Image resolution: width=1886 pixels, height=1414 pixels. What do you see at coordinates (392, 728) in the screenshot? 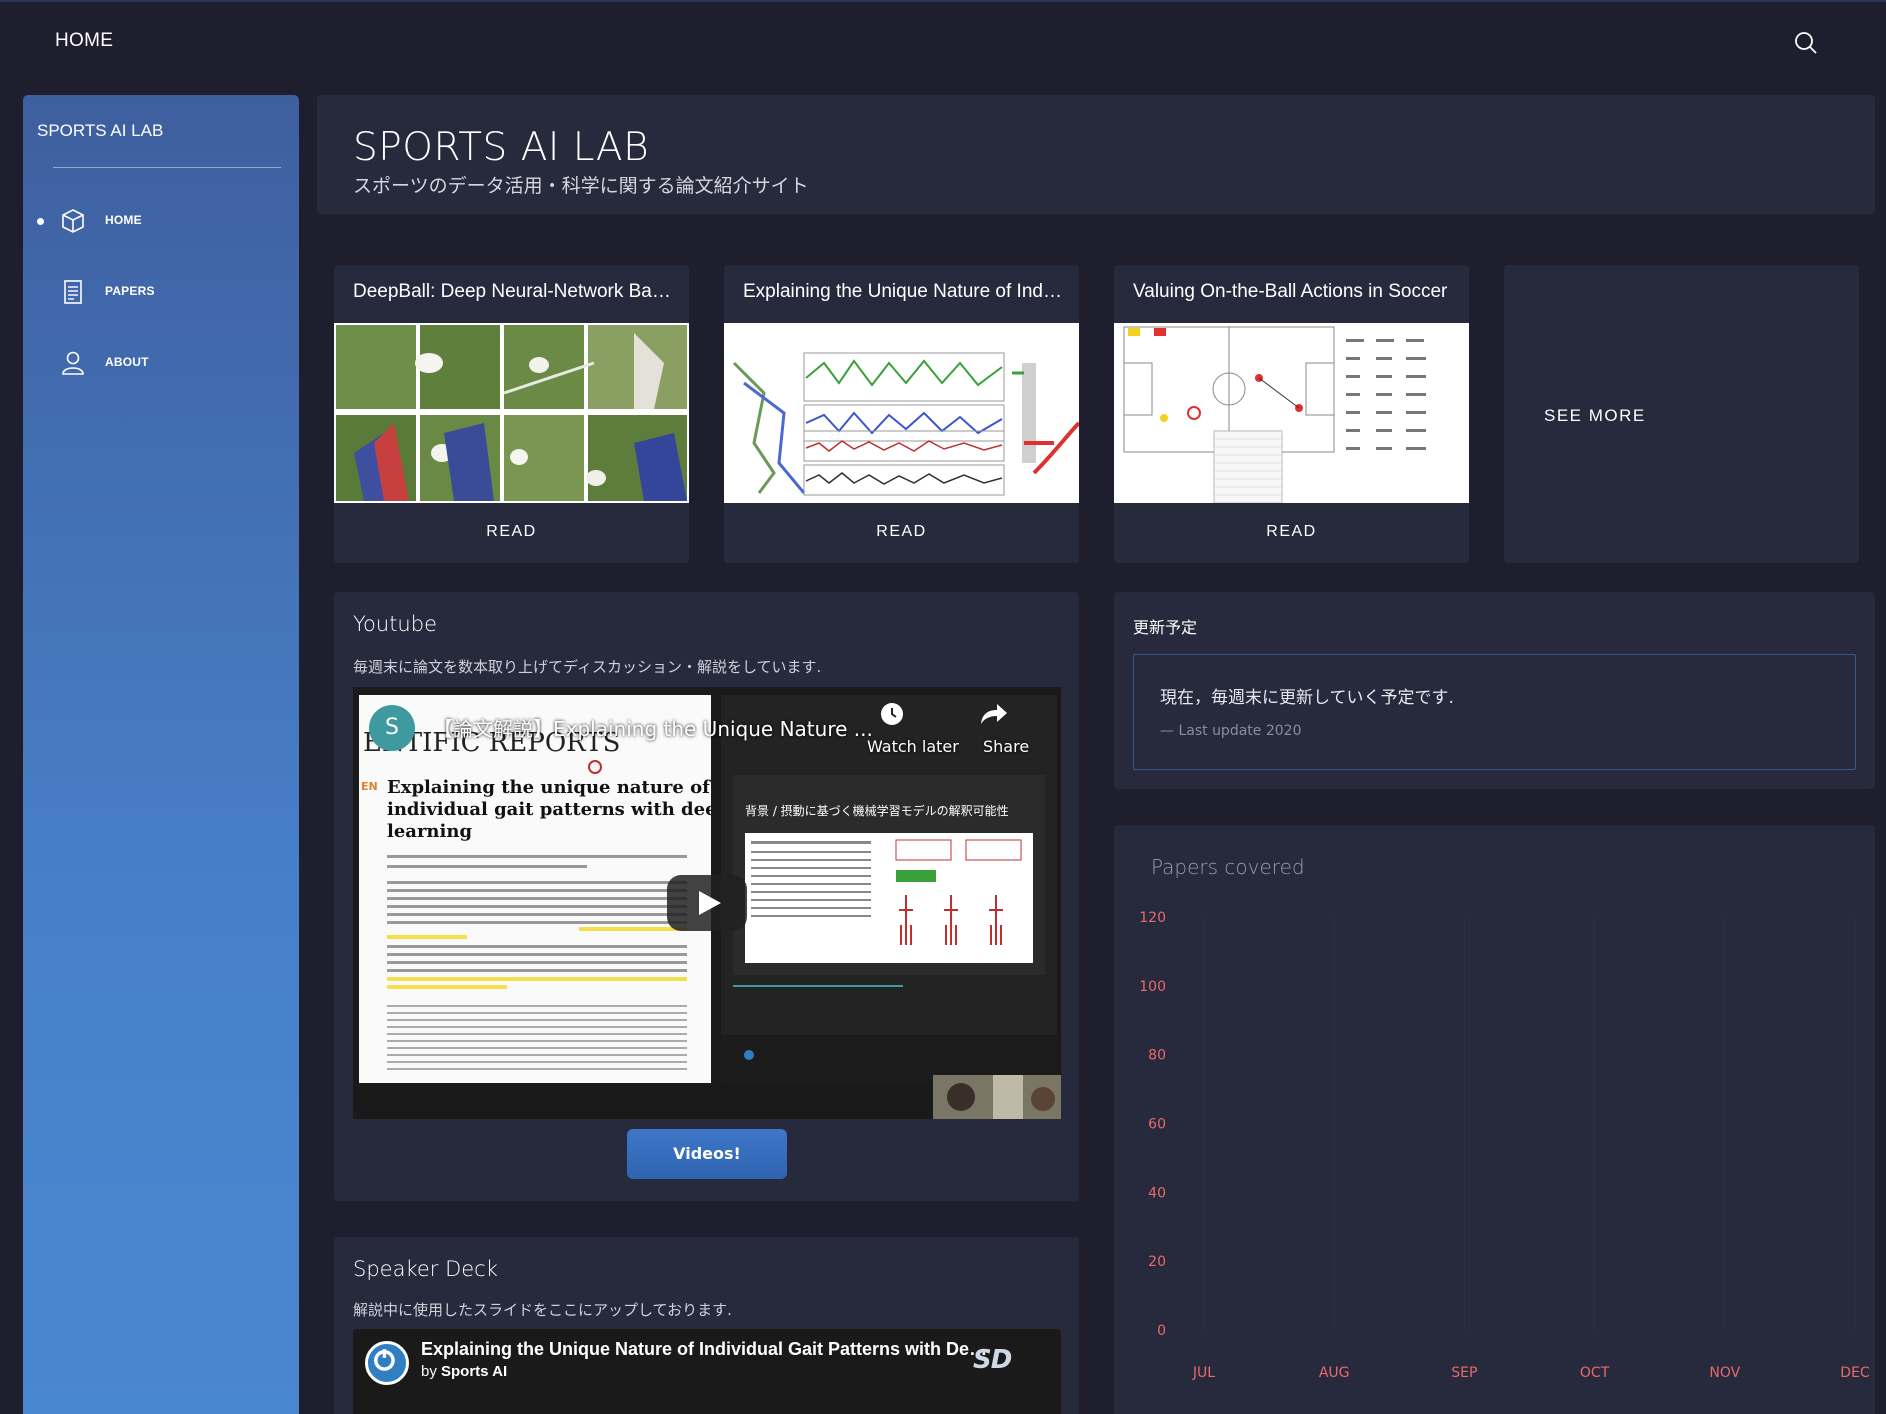
I see `channel-avatar: S` at bounding box center [392, 728].